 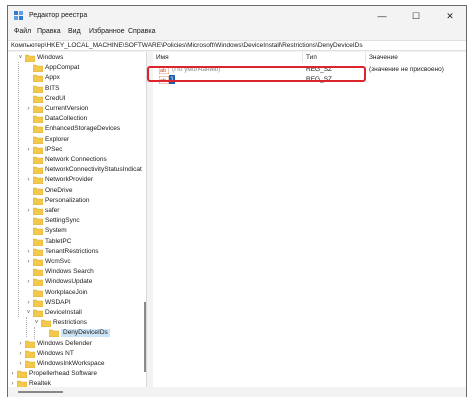 I want to click on tree-item-label: Windows Search, so click(x=69, y=272).